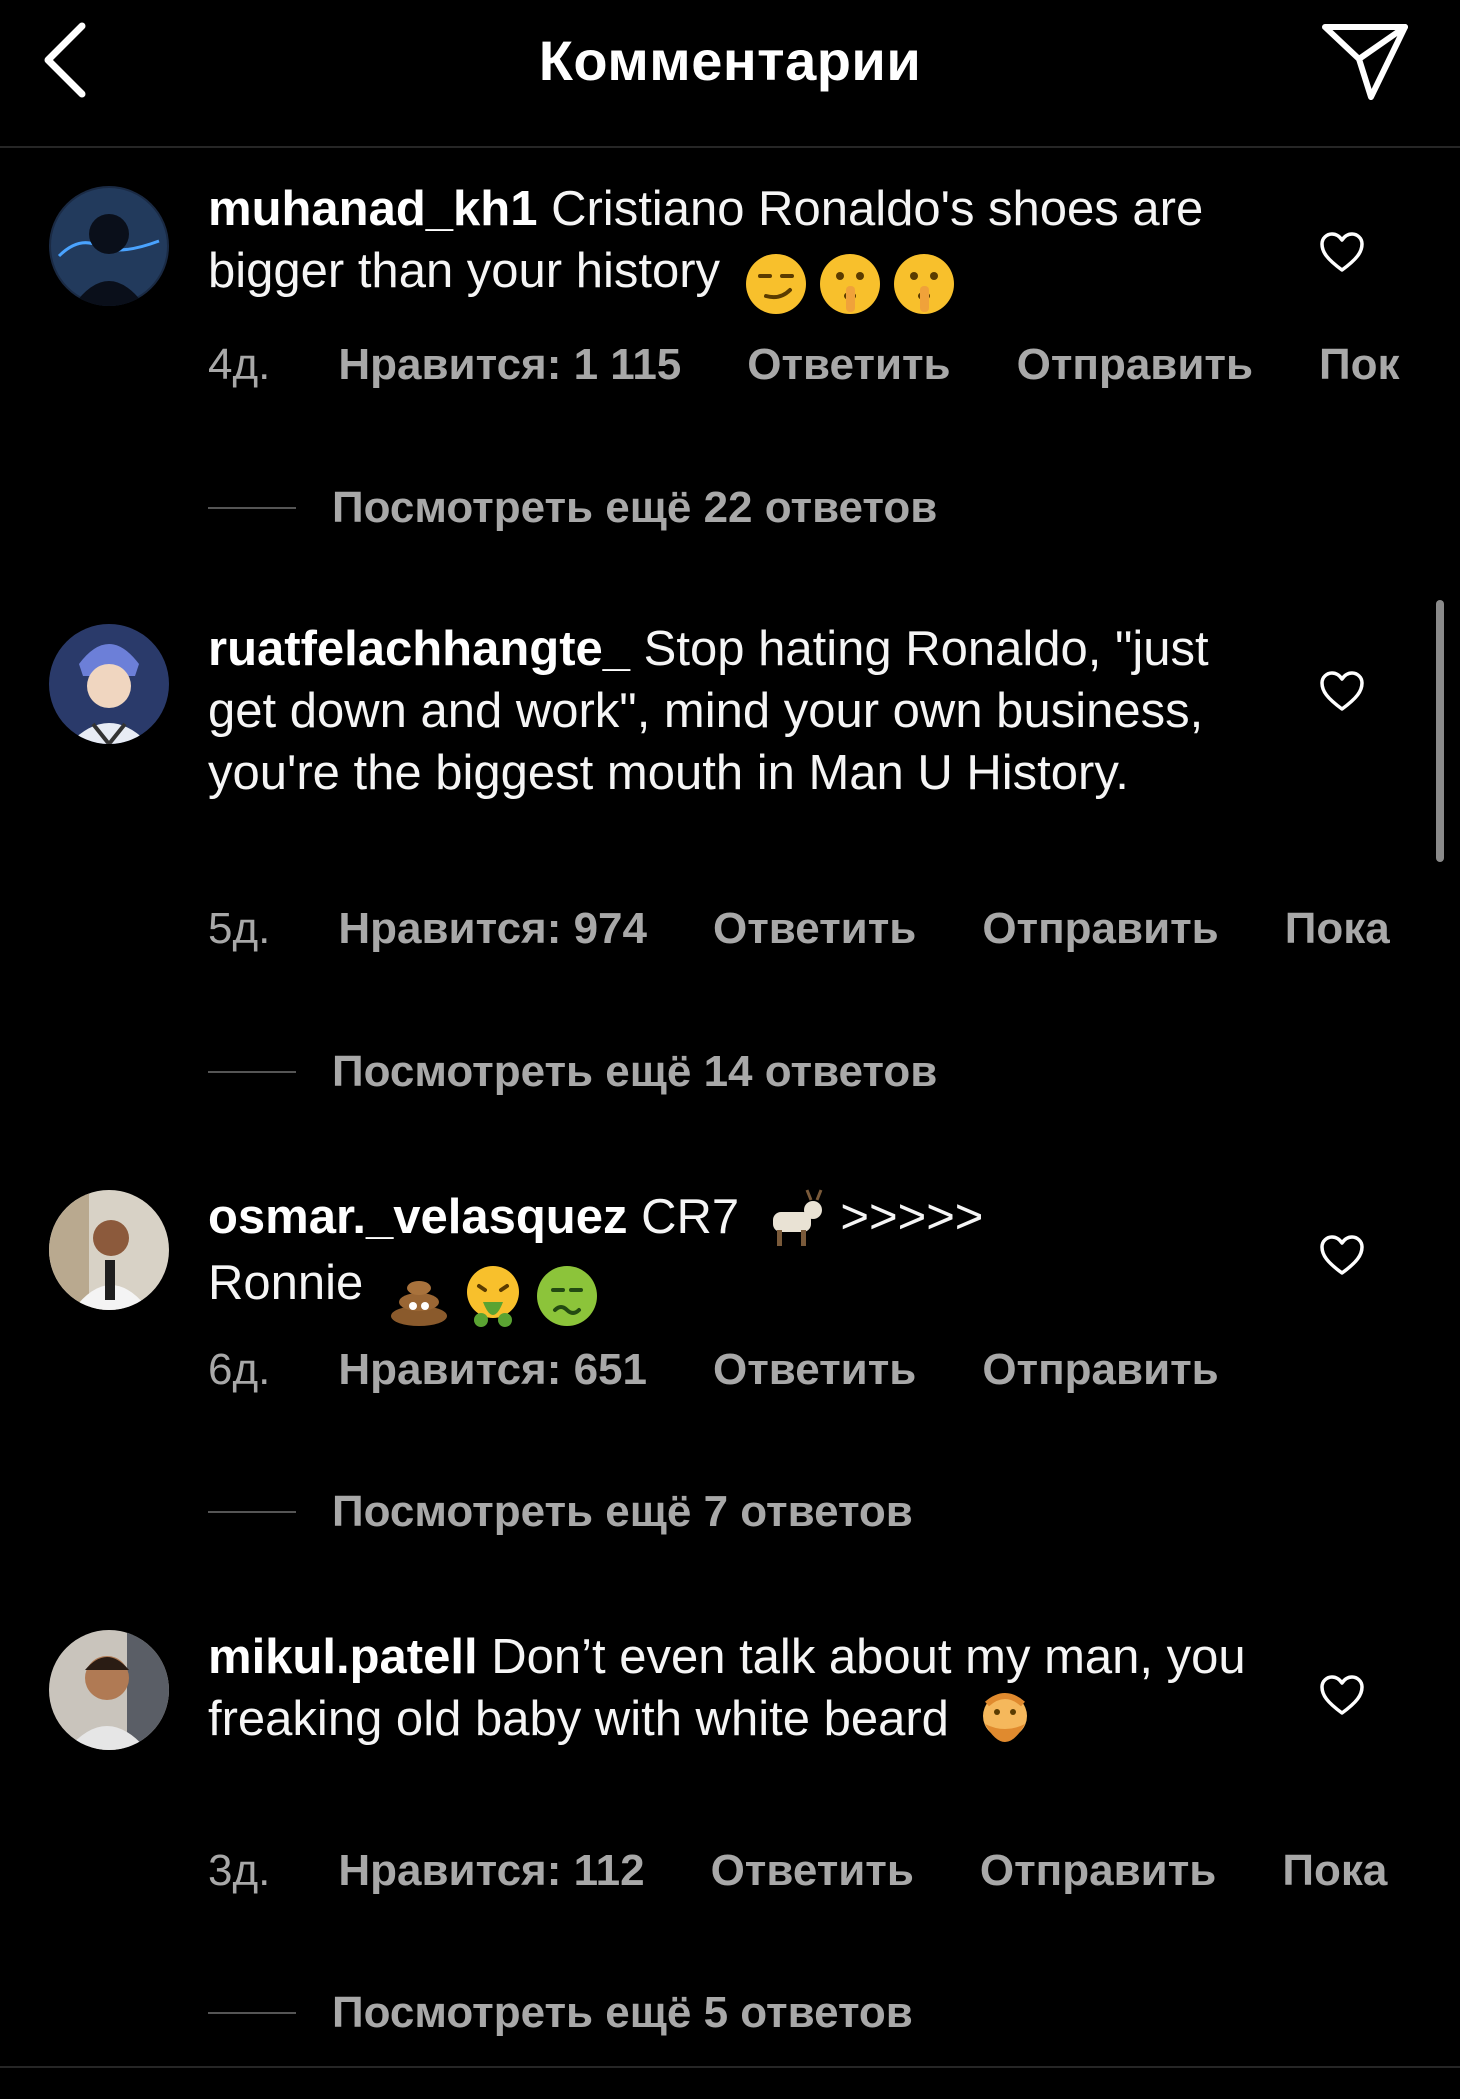 This screenshot has width=1460, height=2099. What do you see at coordinates (1440, 731) in the screenshot?
I see `scrollbar` at bounding box center [1440, 731].